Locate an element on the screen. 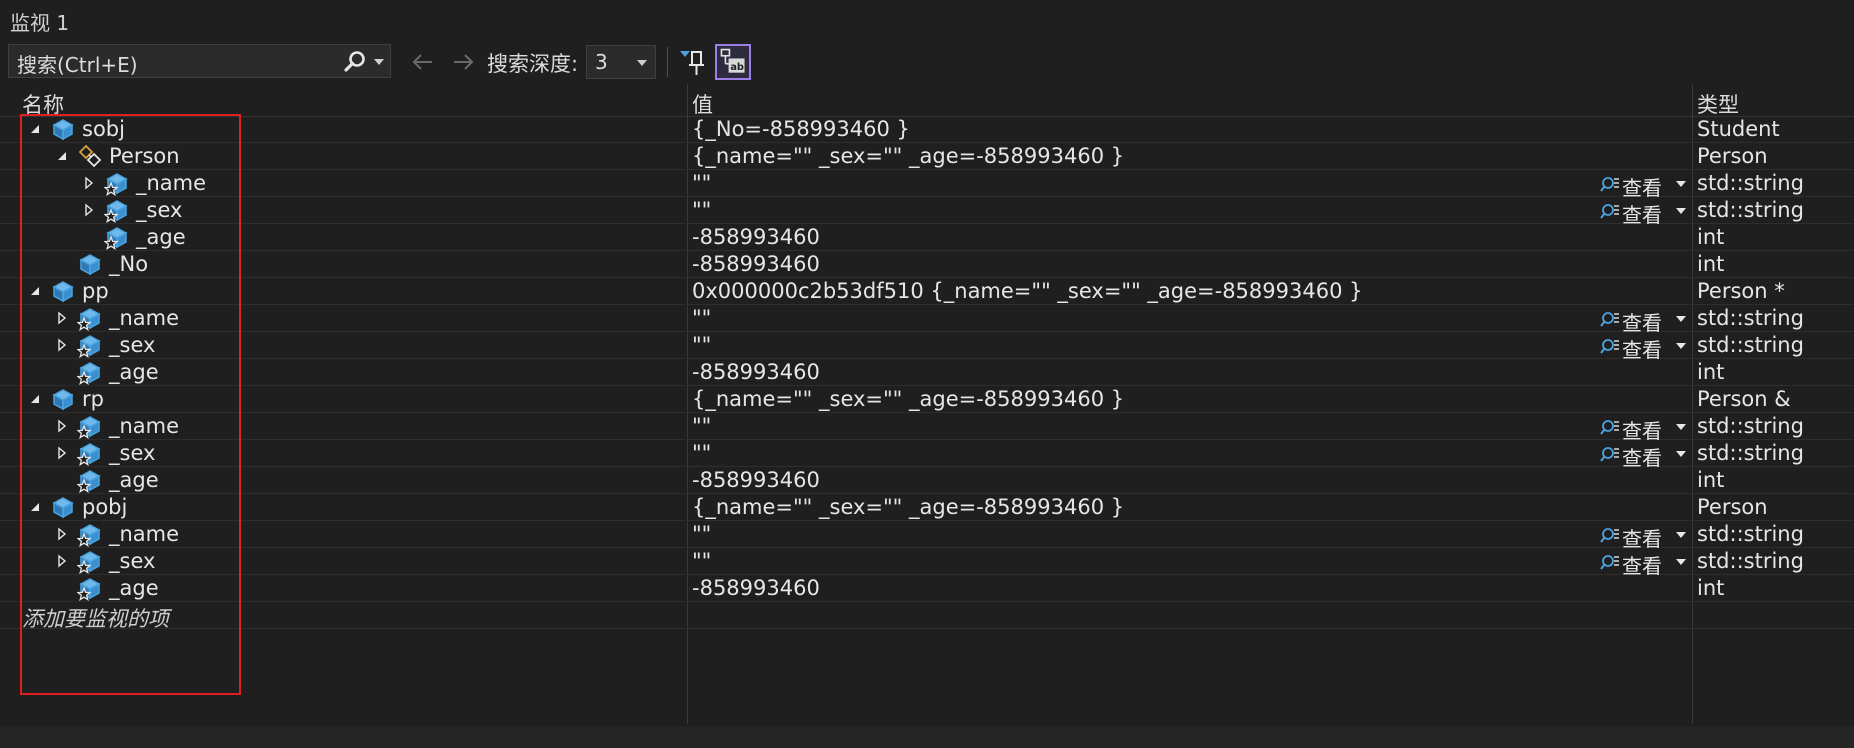  search-depth-label: 搜索深度: is located at coordinates (533, 64).